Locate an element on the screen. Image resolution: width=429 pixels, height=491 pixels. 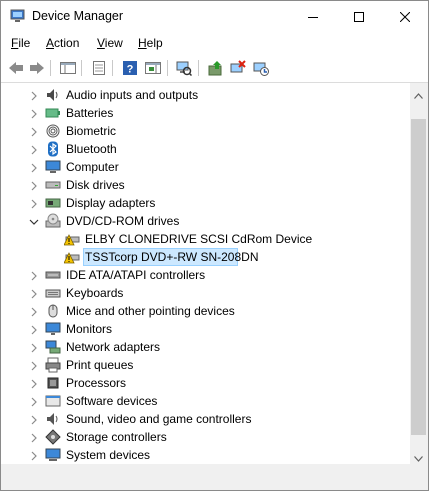
computer-icon is located at coordinates (53, 167).